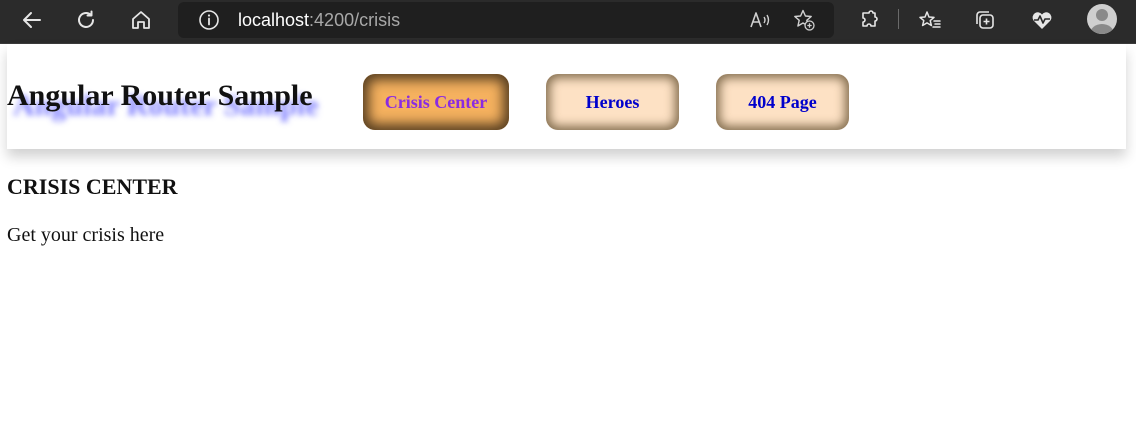 The image size is (1136, 433). I want to click on add-favorite-icon, so click(804, 20).